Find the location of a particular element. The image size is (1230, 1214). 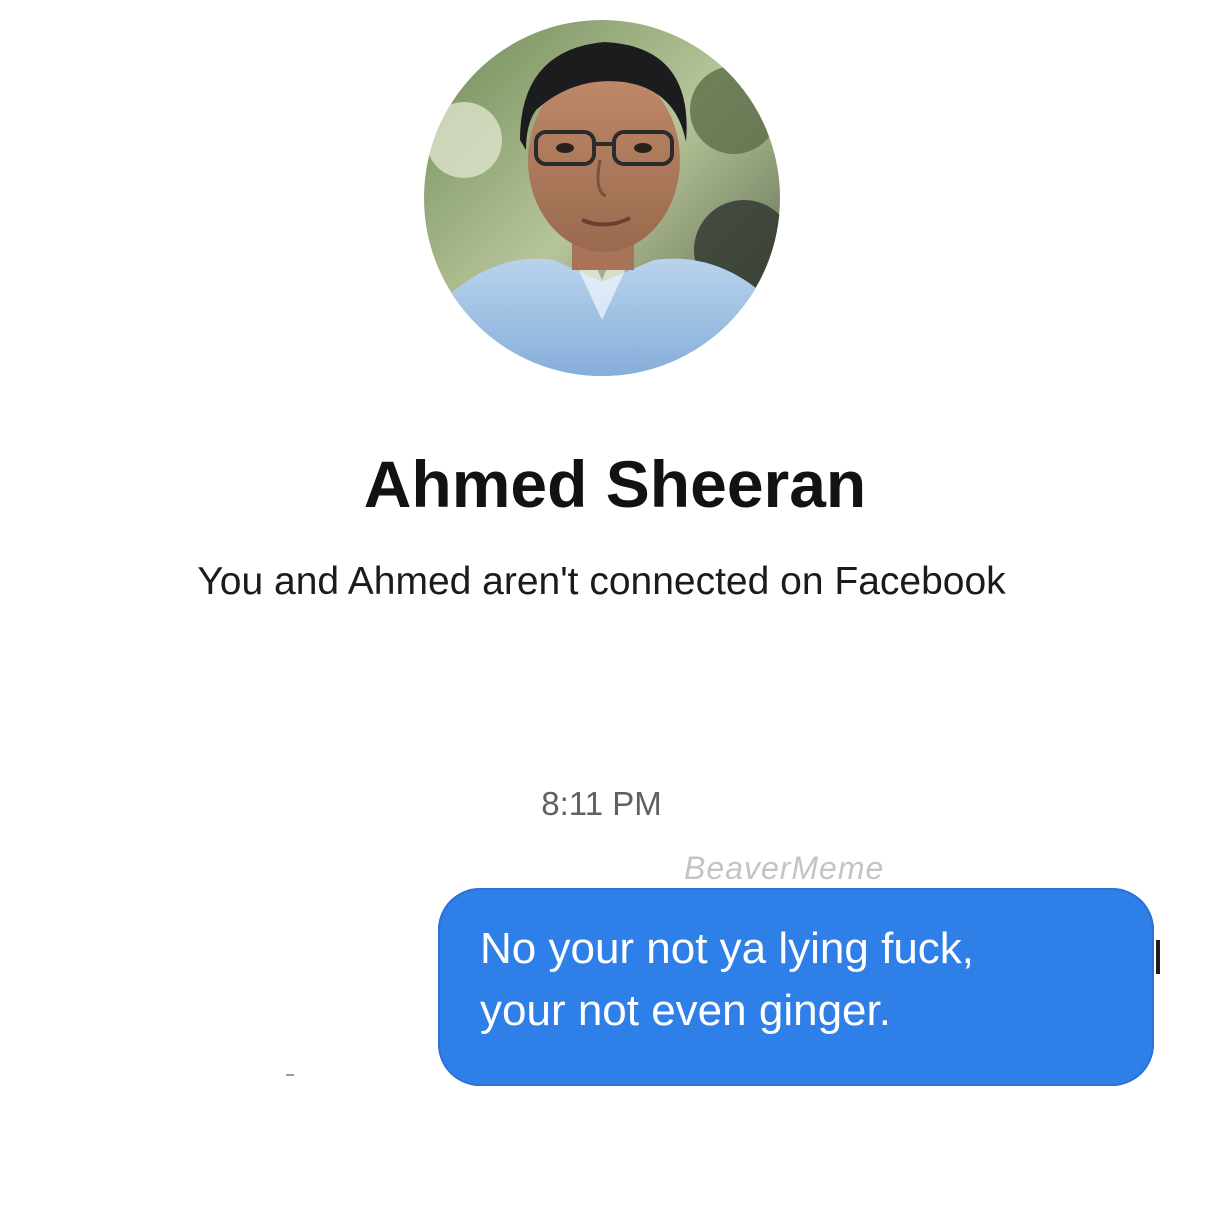

avatar-photo is located at coordinates (602, 198).